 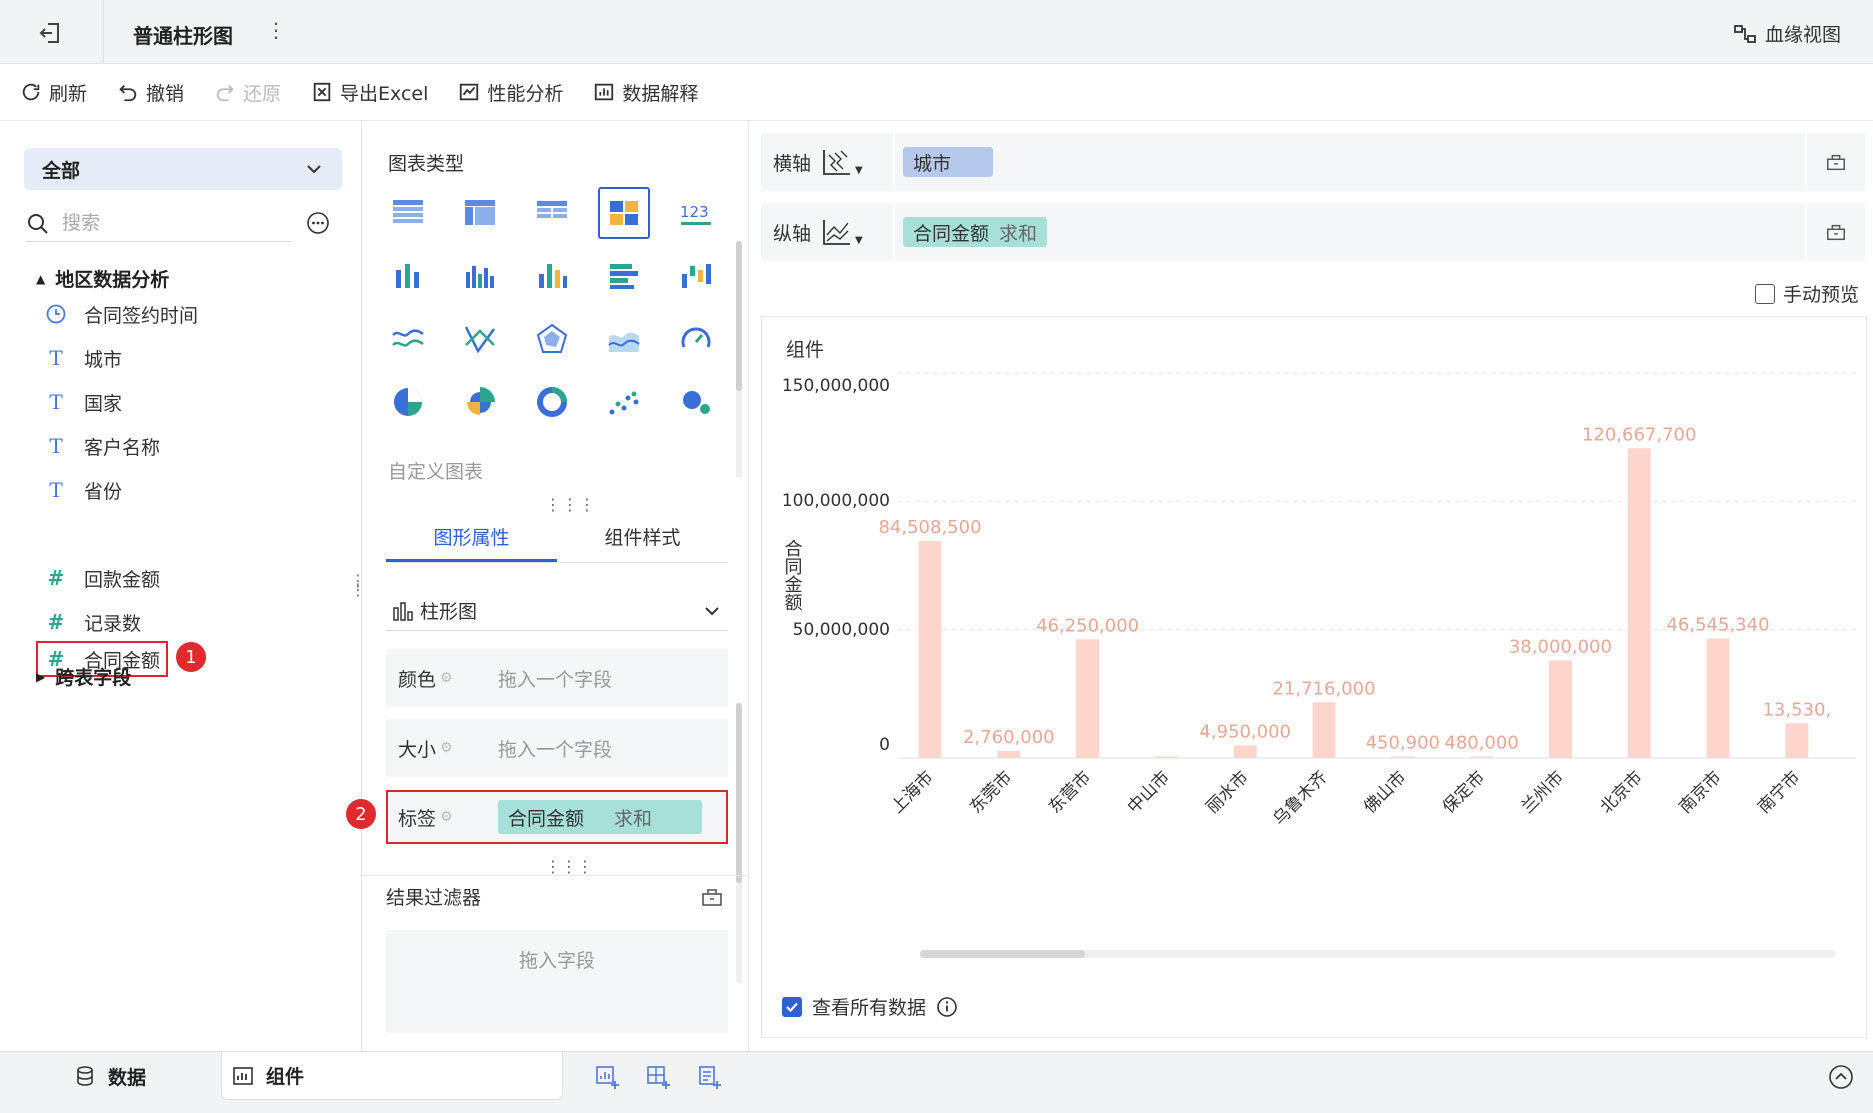 What do you see at coordinates (792, 1006) in the screenshot?
I see `checkbox-checked` at bounding box center [792, 1006].